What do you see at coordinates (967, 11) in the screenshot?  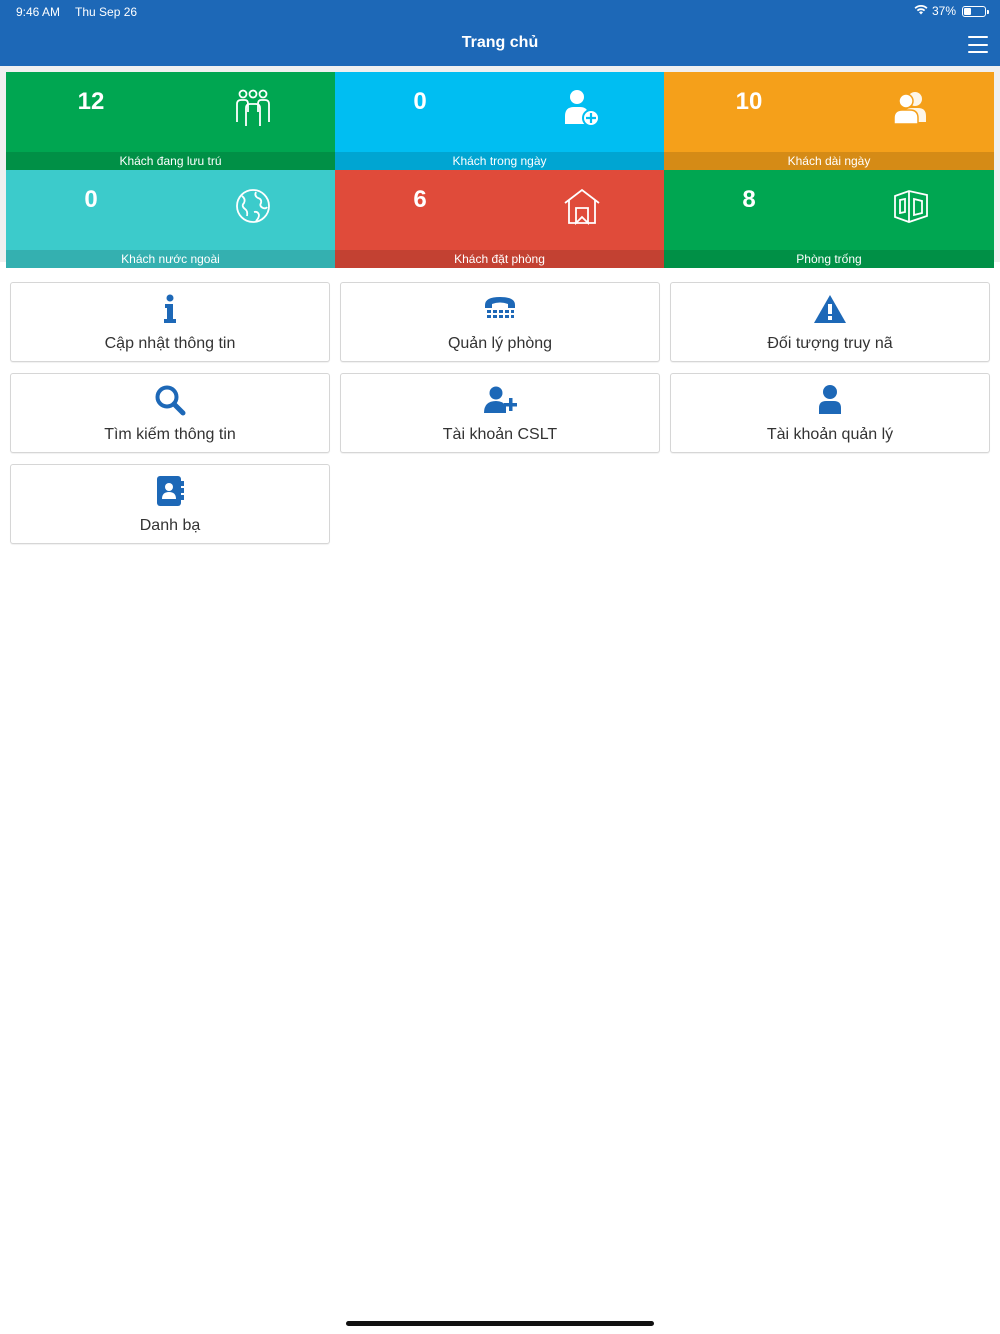 I see `battery-level` at bounding box center [967, 11].